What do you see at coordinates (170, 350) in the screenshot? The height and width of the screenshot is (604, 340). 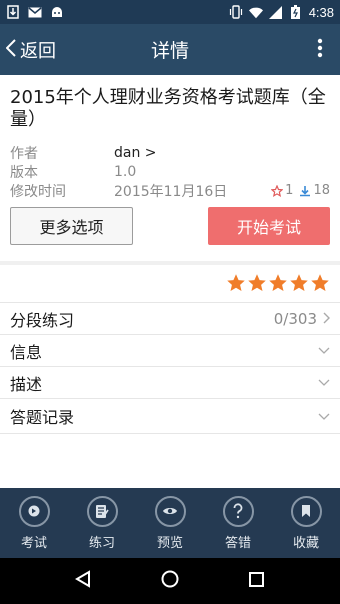 I see `section-row-info: 信息` at bounding box center [170, 350].